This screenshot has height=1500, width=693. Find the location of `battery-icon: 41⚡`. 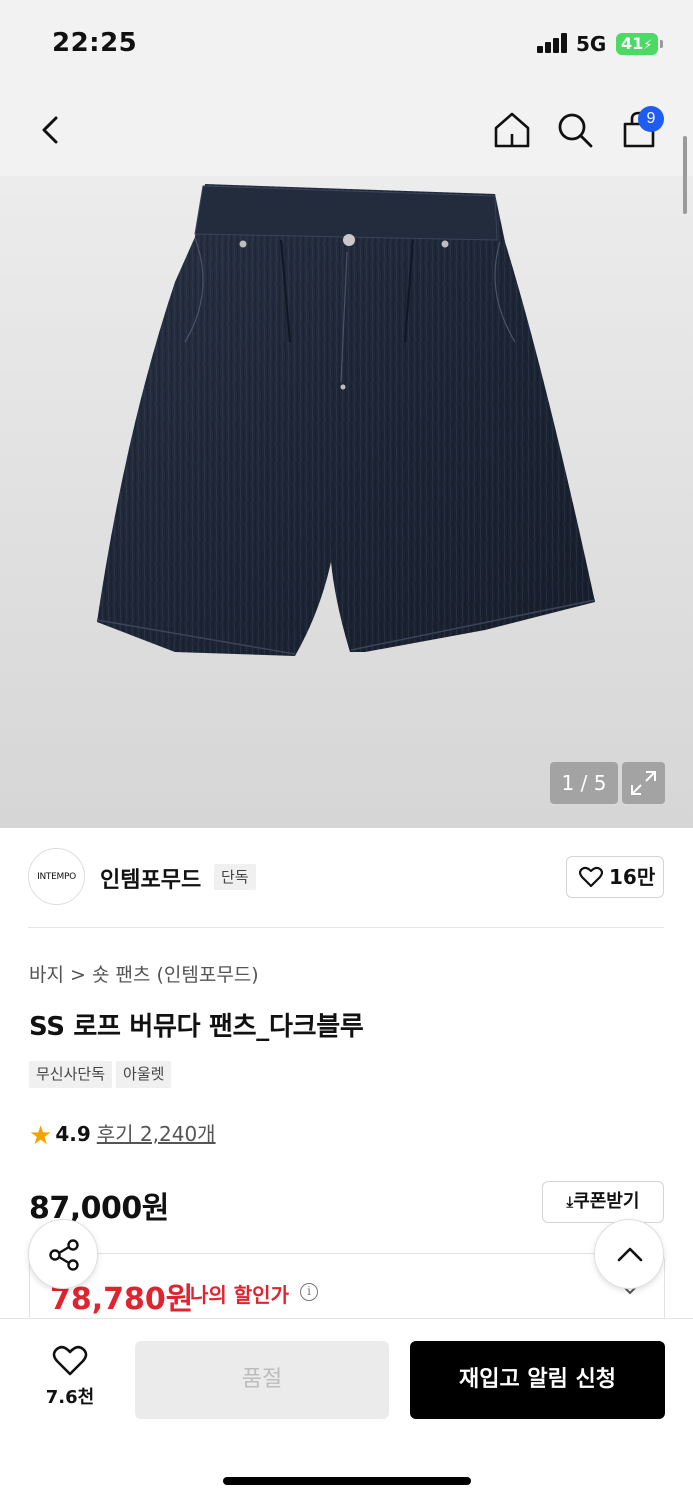

battery-icon: 41⚡ is located at coordinates (639, 44).